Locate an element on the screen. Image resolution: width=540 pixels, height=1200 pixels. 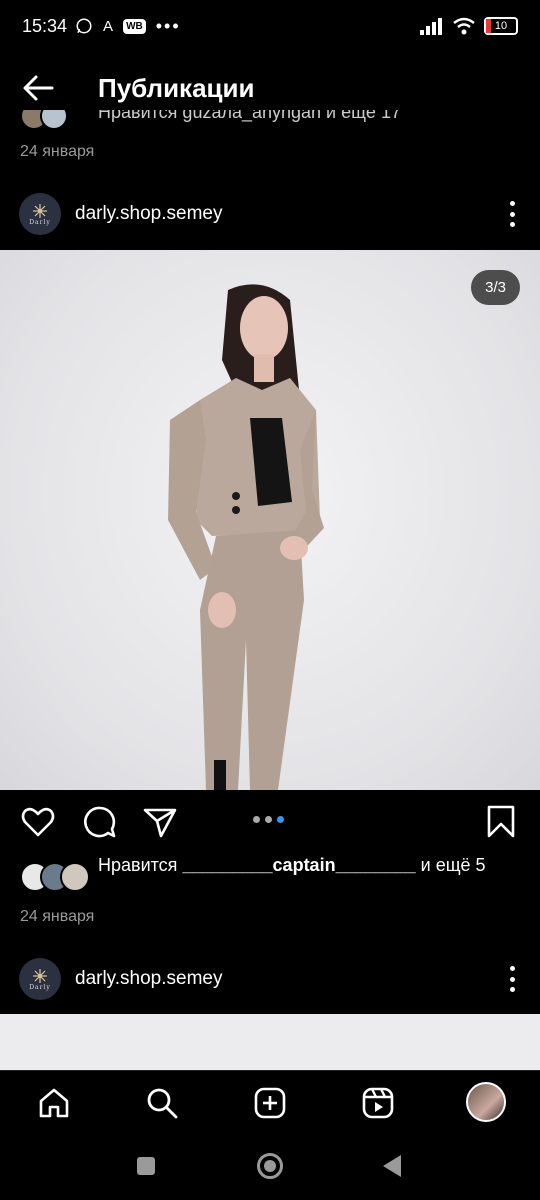
post-actions-bar is located at coordinates (270, 822).